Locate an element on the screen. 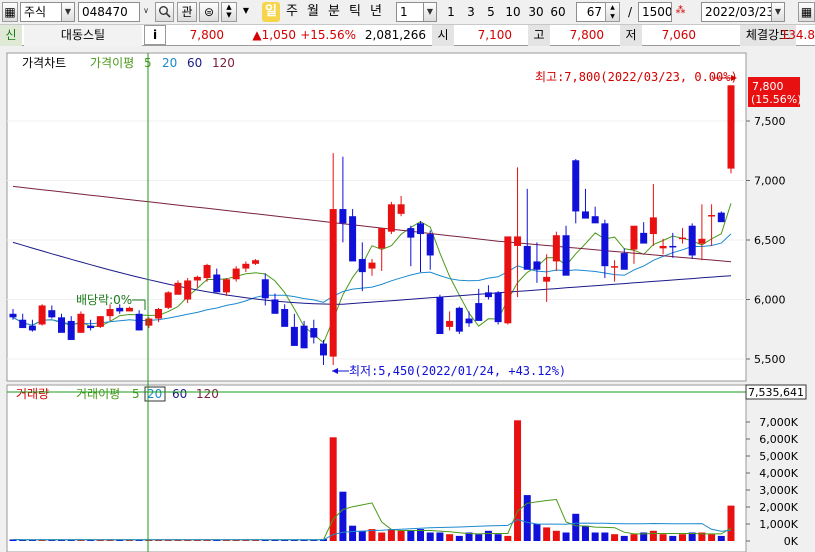  visible-count-stepper: ▲ ▼ is located at coordinates (612, 12).